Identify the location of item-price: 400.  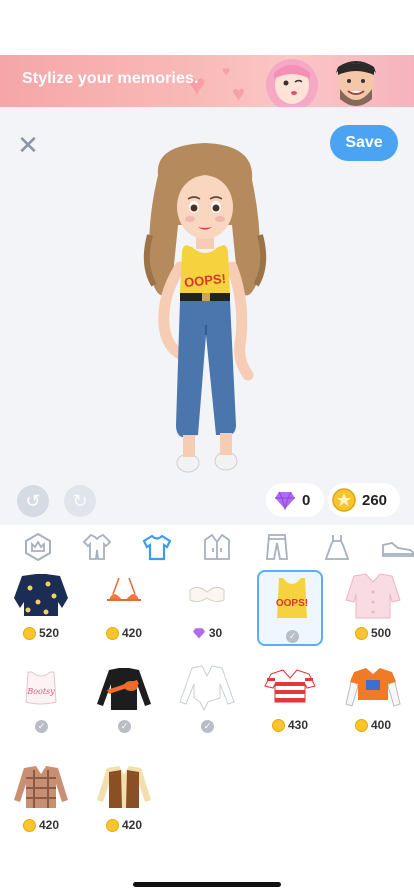
(373, 725).